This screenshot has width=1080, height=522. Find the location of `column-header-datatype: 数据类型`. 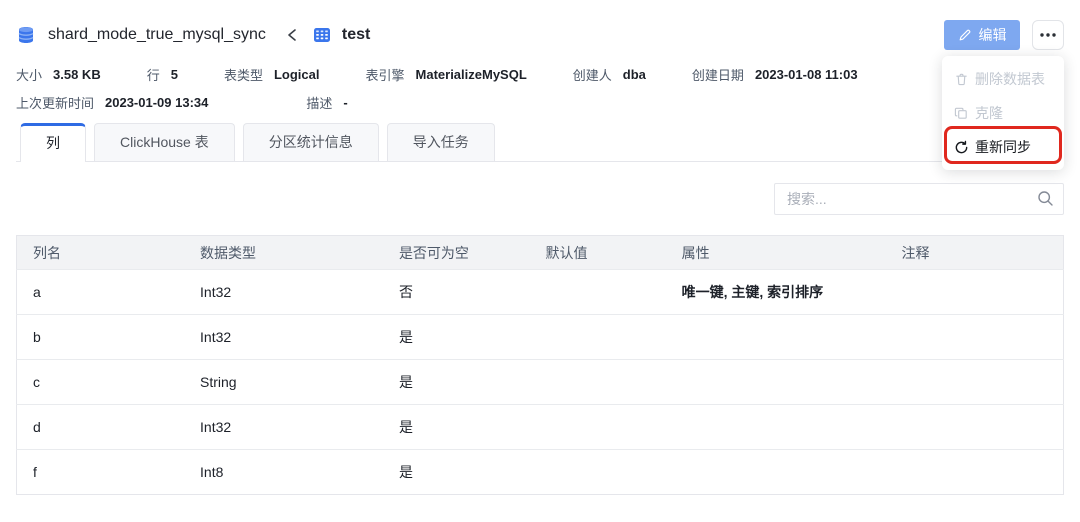

column-header-datatype: 数据类型 is located at coordinates (283, 252).